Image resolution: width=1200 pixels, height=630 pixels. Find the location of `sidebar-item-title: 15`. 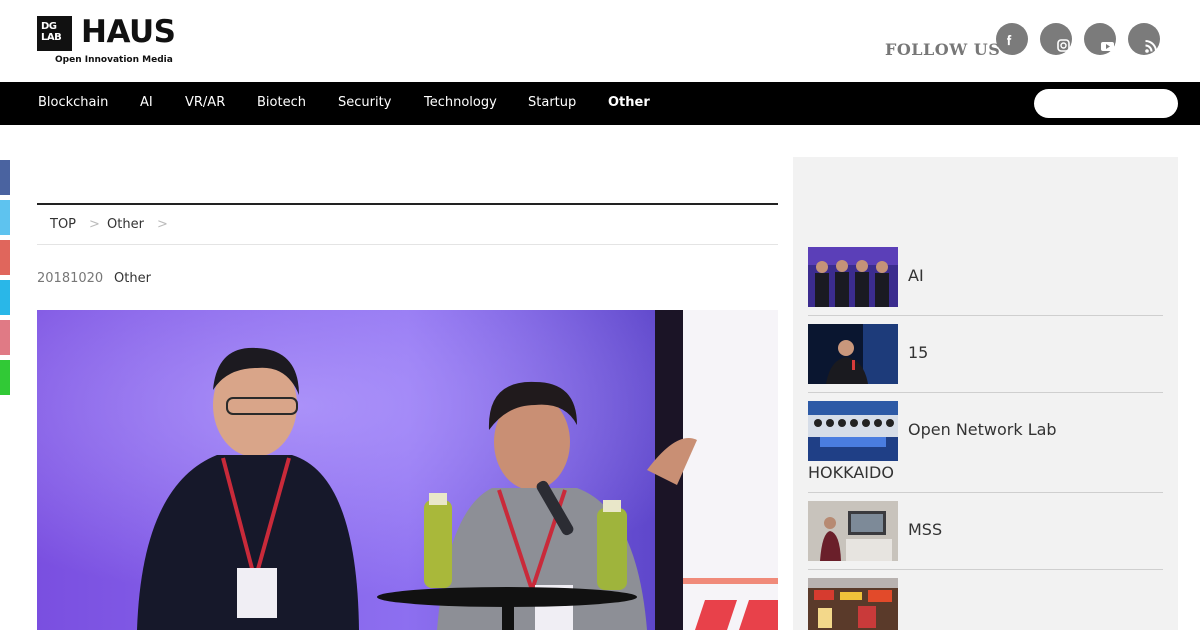

sidebar-item-title: 15 is located at coordinates (918, 352).